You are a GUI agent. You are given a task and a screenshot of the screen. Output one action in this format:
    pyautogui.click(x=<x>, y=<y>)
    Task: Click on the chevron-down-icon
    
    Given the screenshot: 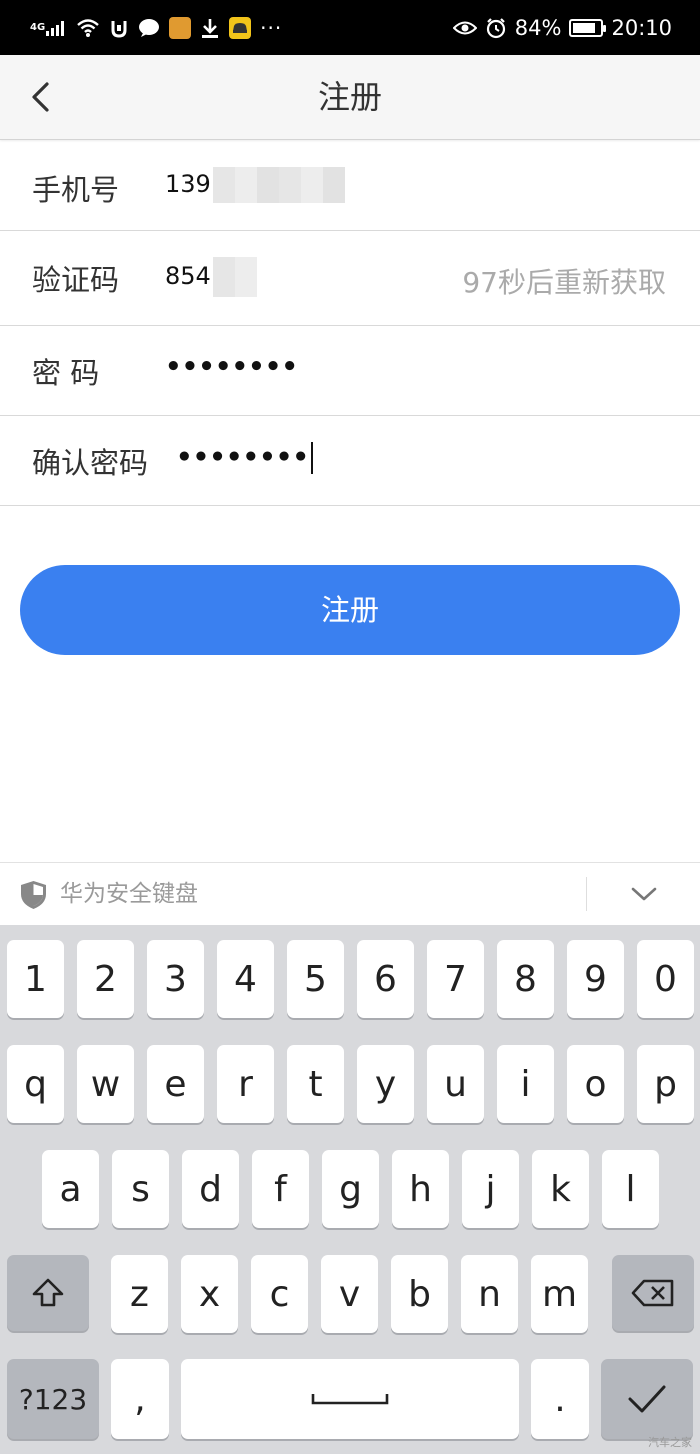 What is the action you would take?
    pyautogui.click(x=644, y=894)
    